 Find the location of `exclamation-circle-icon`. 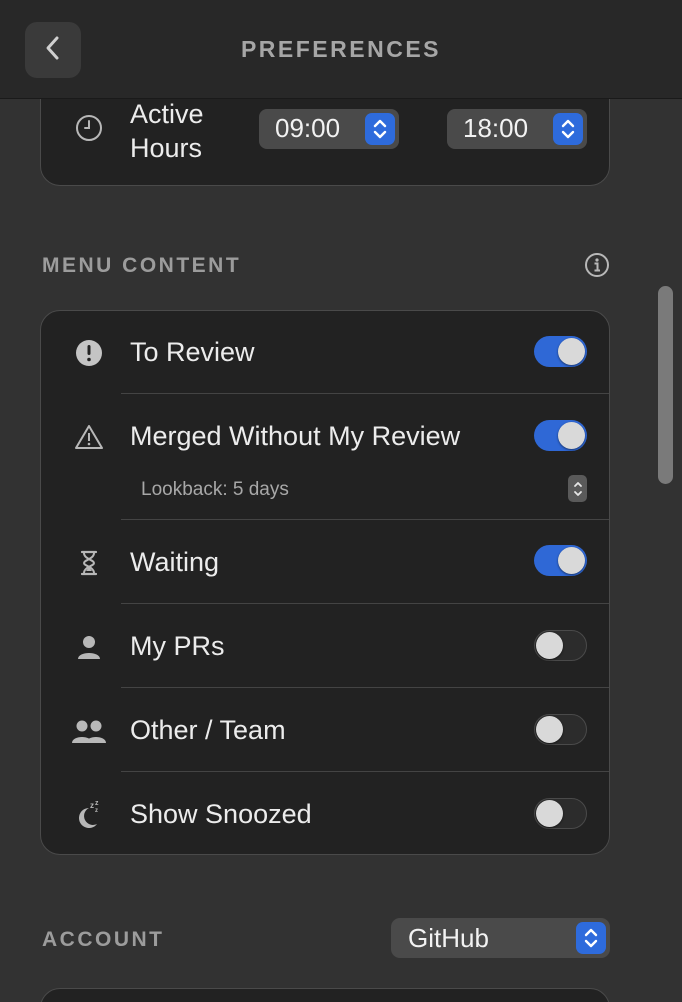

exclamation-circle-icon is located at coordinates (89, 353).